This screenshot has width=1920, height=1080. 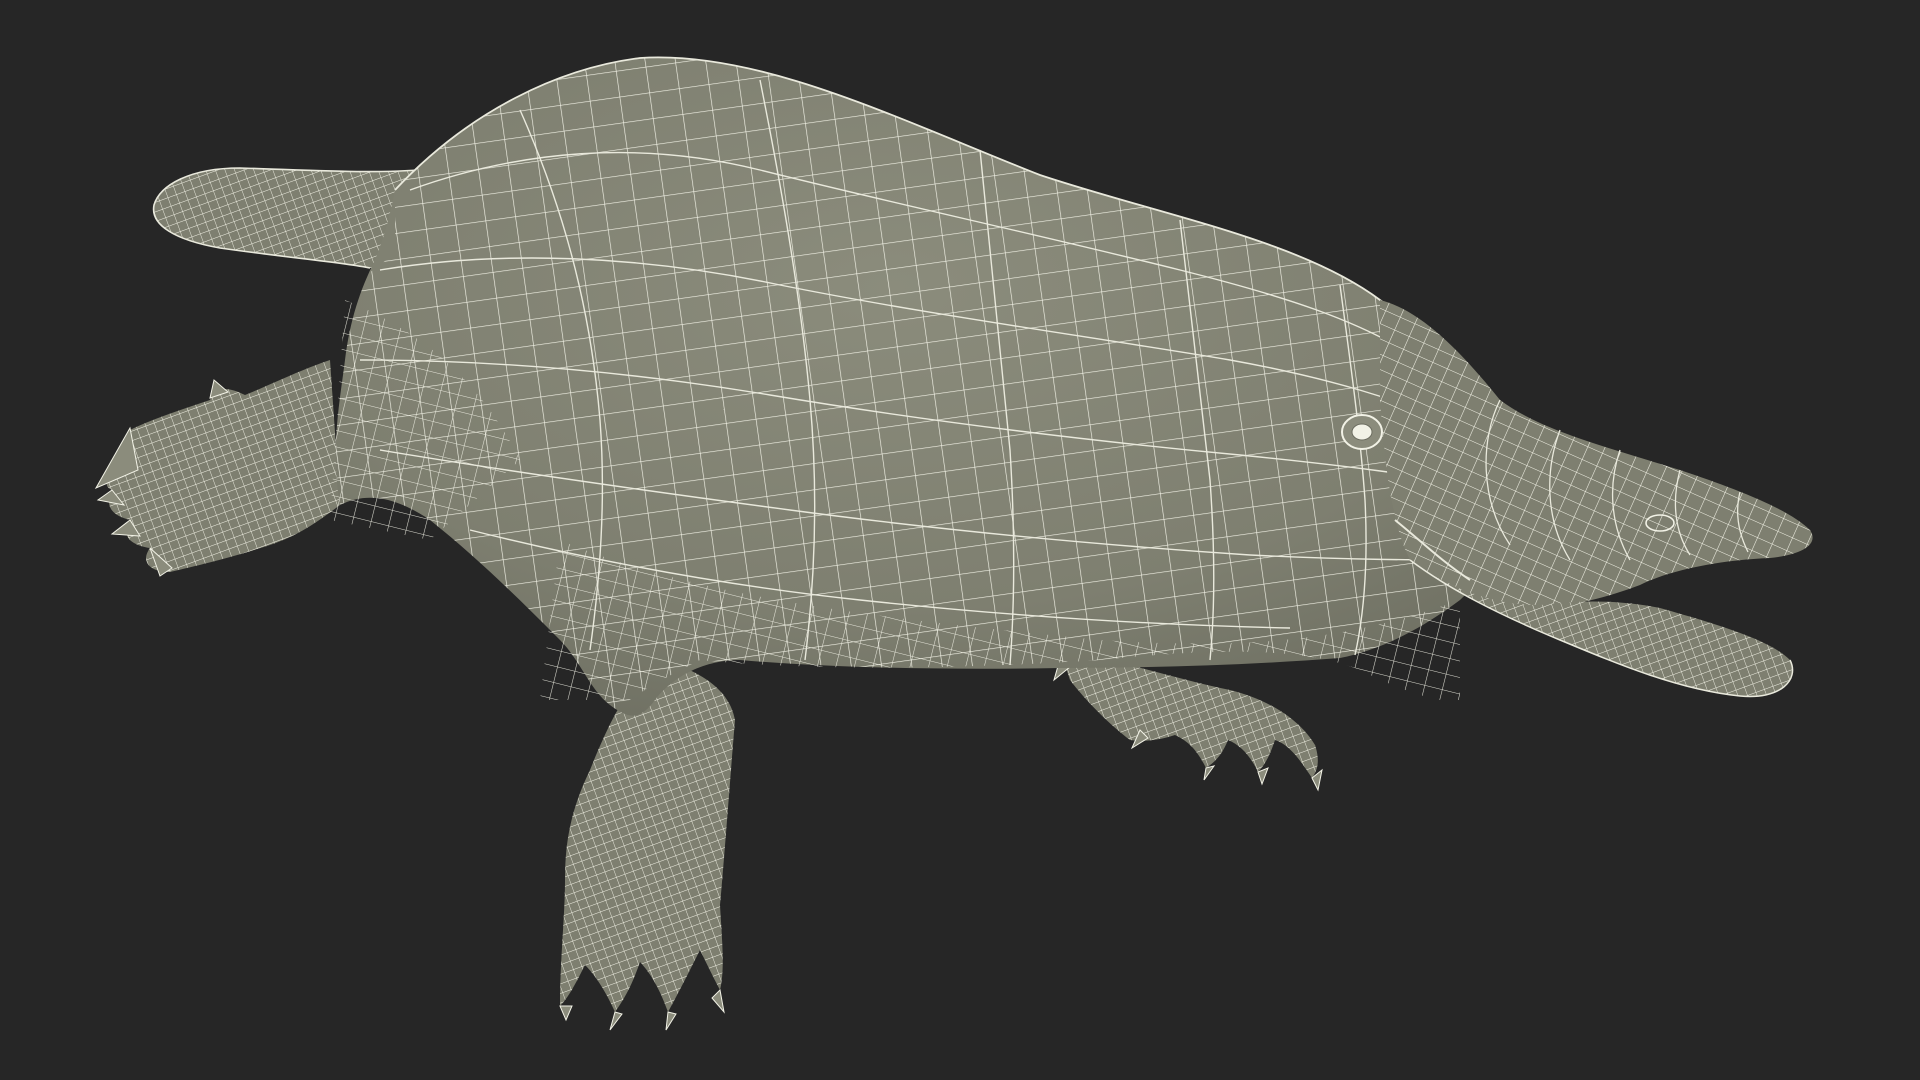 I want to click on eye, so click(x=1362, y=432).